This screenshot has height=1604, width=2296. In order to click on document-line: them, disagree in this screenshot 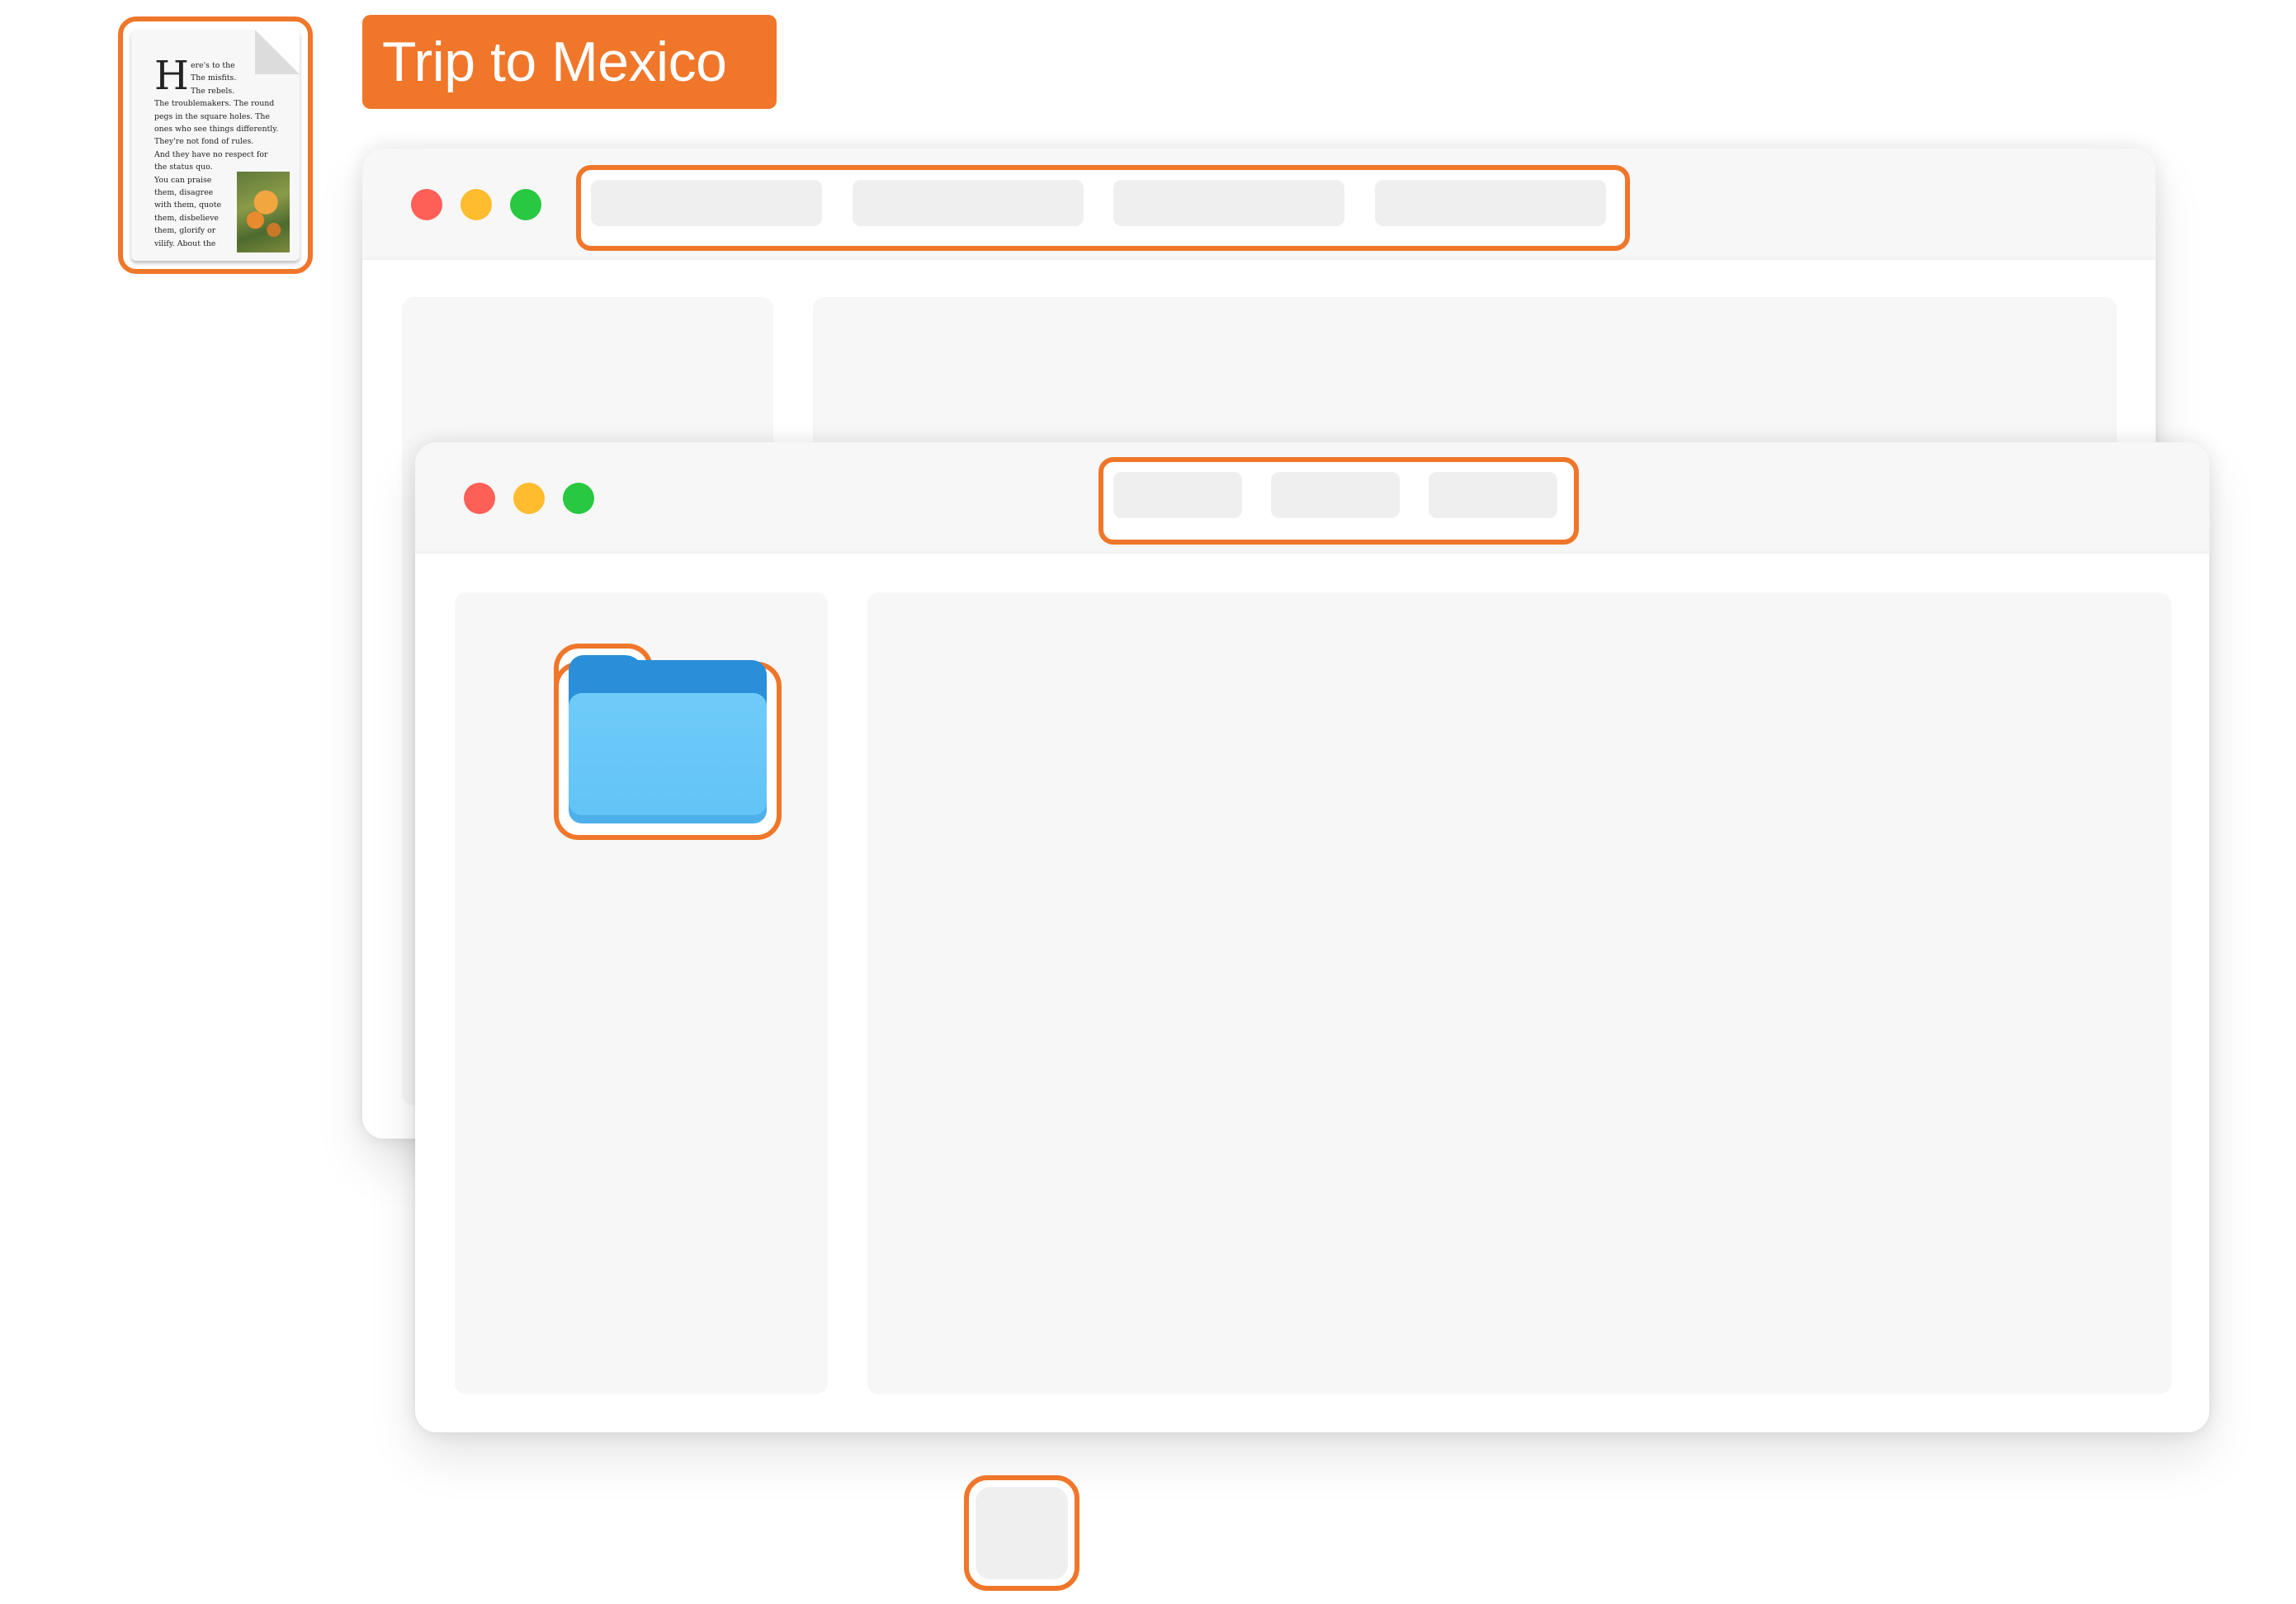, I will do `click(184, 193)`.